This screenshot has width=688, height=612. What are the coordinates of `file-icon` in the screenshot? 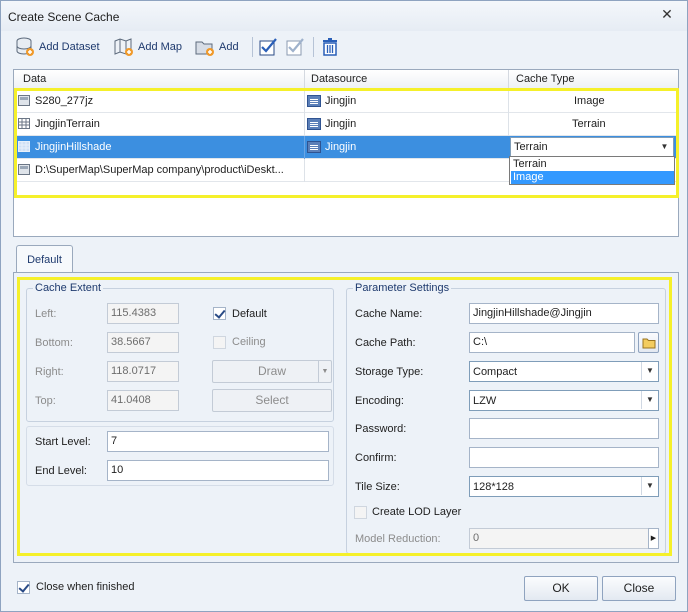 It's located at (24, 169).